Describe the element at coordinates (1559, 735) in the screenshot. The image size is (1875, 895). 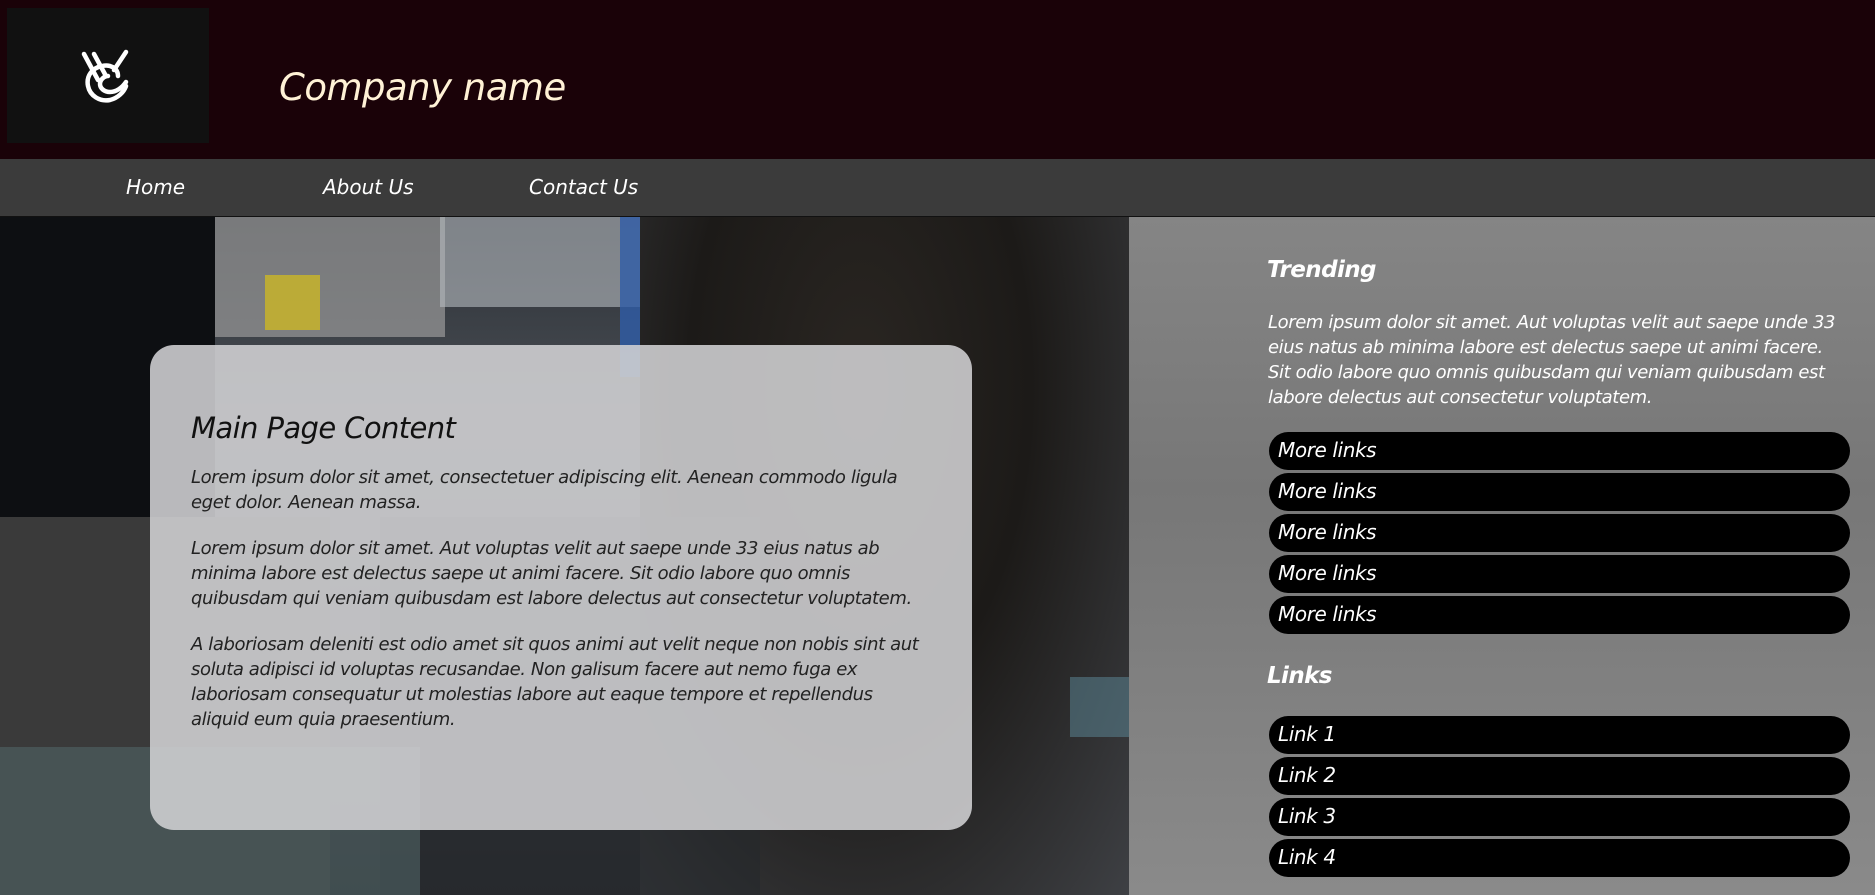
I see `link-1: Link 1` at that location.